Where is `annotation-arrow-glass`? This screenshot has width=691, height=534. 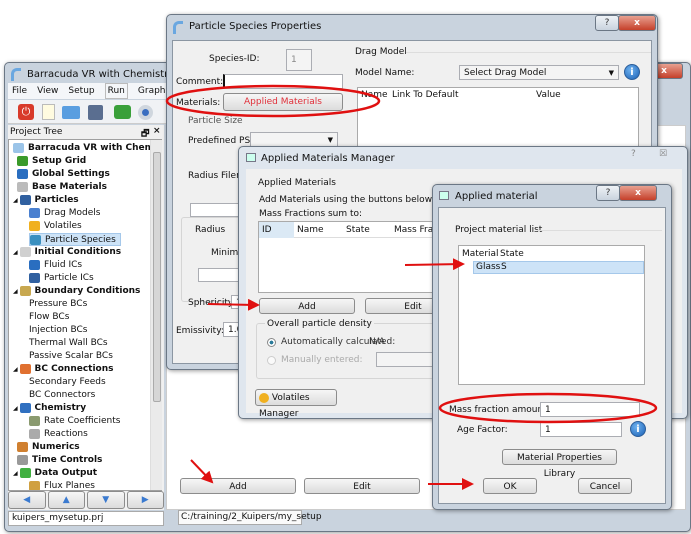 annotation-arrow-glass is located at coordinates (434, 264).